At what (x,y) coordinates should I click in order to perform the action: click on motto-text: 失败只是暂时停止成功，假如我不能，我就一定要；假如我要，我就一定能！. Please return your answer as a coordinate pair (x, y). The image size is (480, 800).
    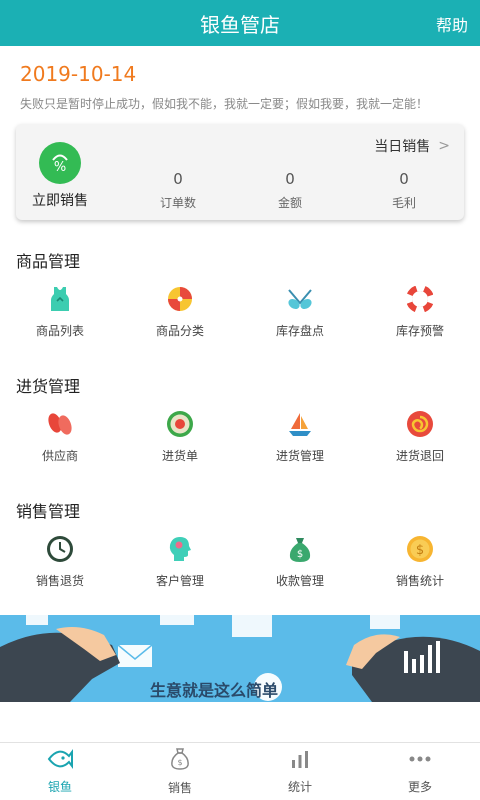
    Looking at the image, I should click on (224, 104).